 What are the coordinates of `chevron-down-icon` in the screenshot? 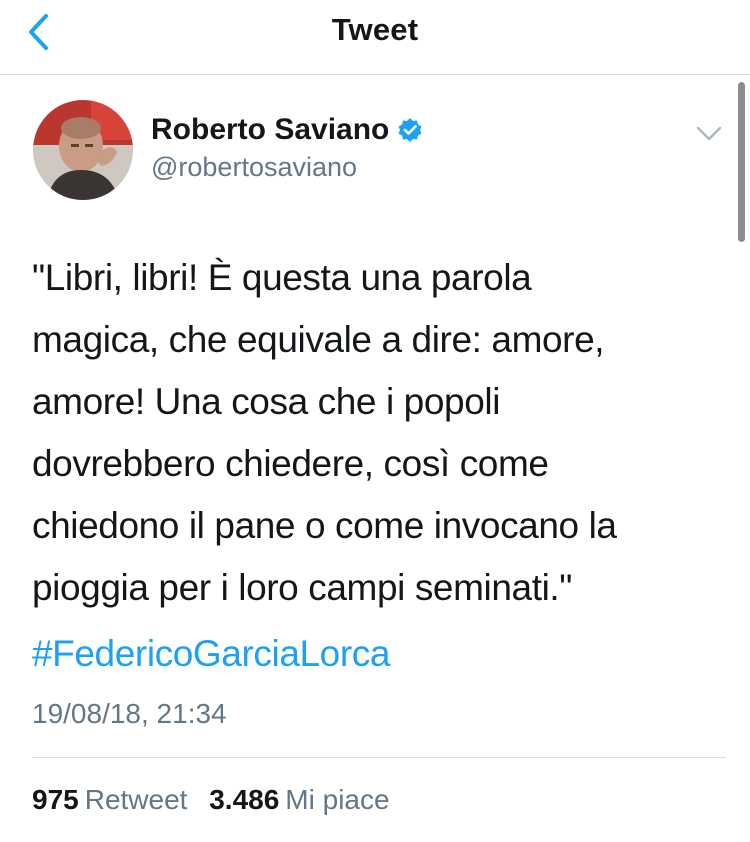 It's located at (709, 133).